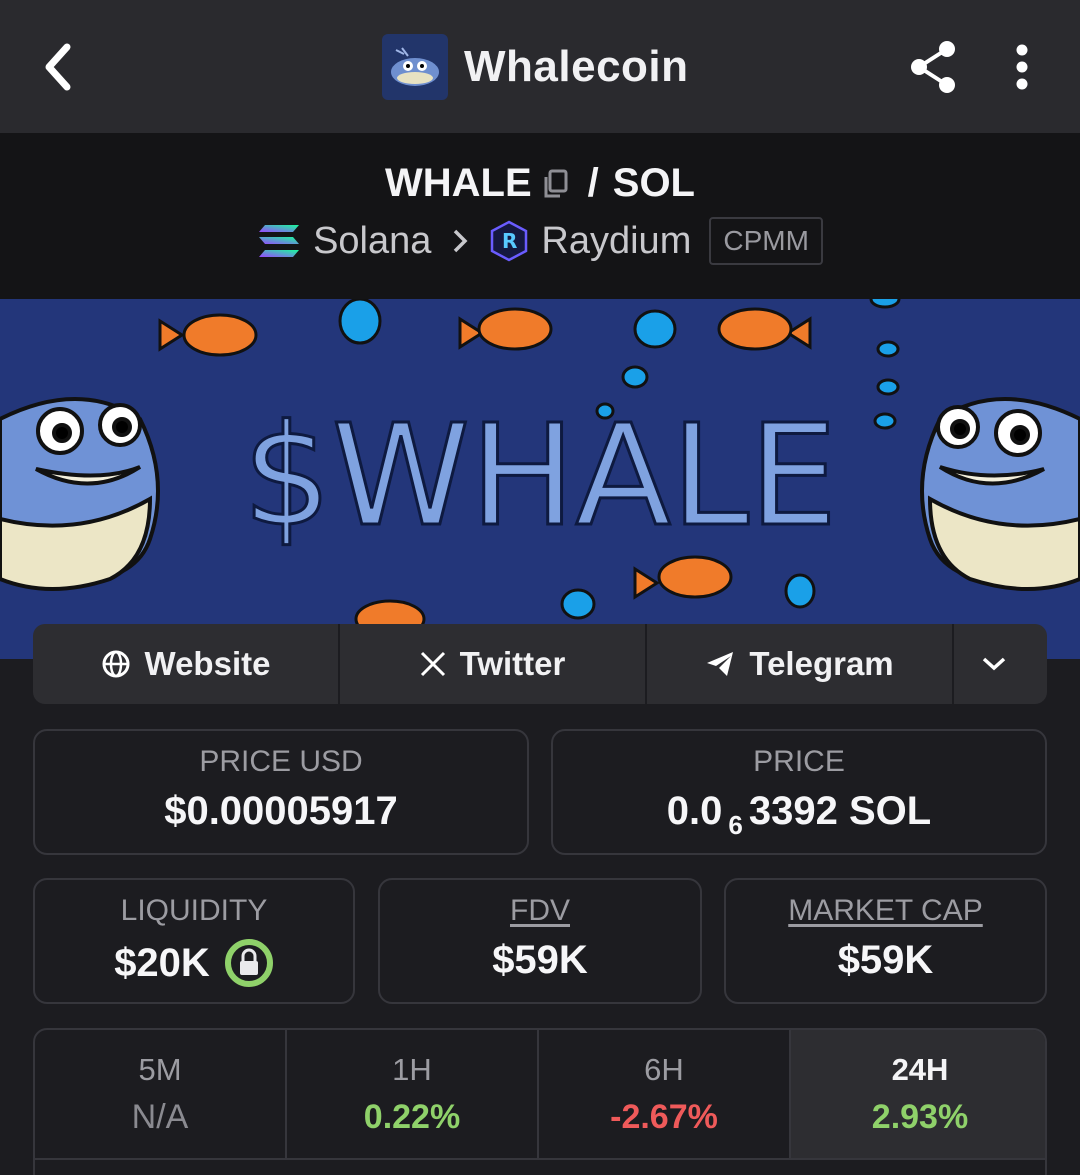 The height and width of the screenshot is (1175, 1080). What do you see at coordinates (372, 240) in the screenshot?
I see `chain-name: Solana` at bounding box center [372, 240].